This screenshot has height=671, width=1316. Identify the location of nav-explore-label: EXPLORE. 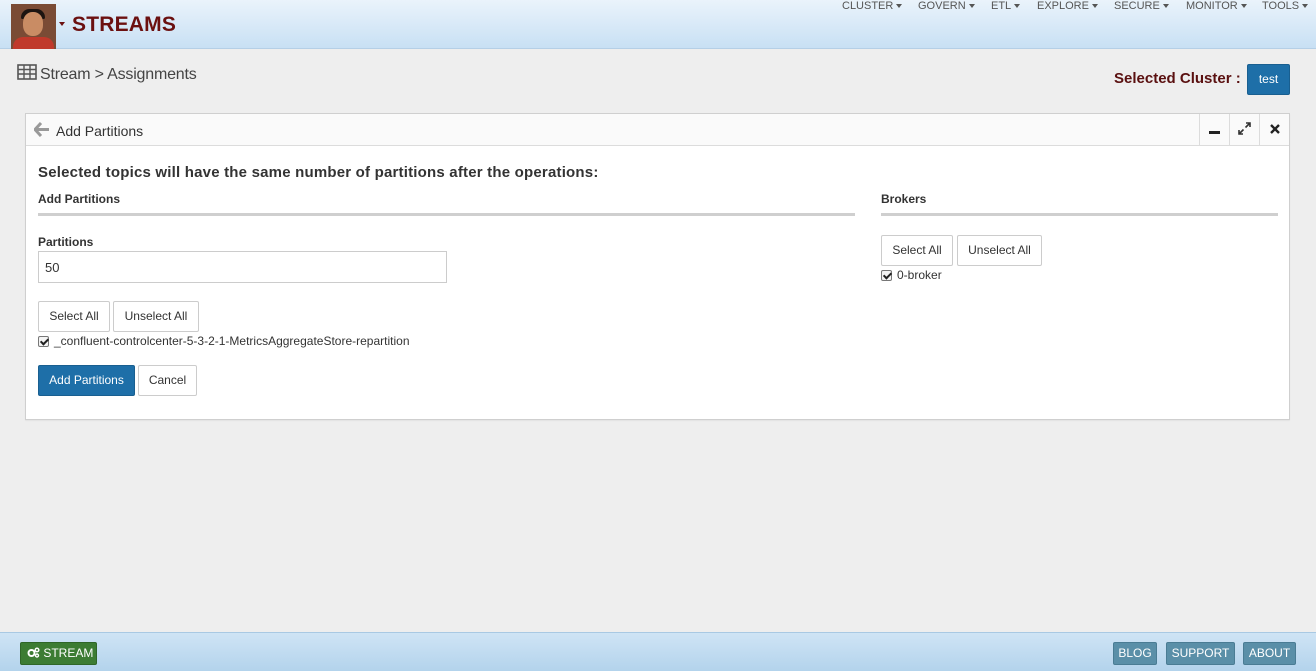
(1063, 6).